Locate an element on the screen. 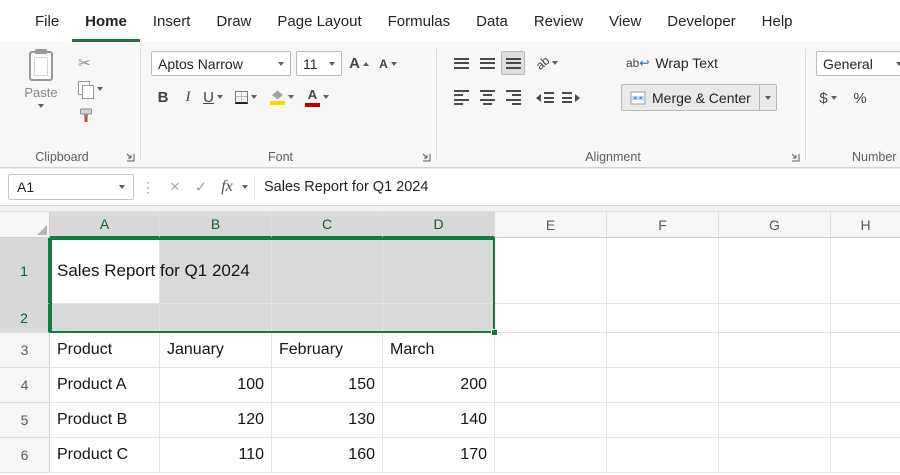 This screenshot has height=475, width=900. cell-H1 is located at coordinates (865, 271).